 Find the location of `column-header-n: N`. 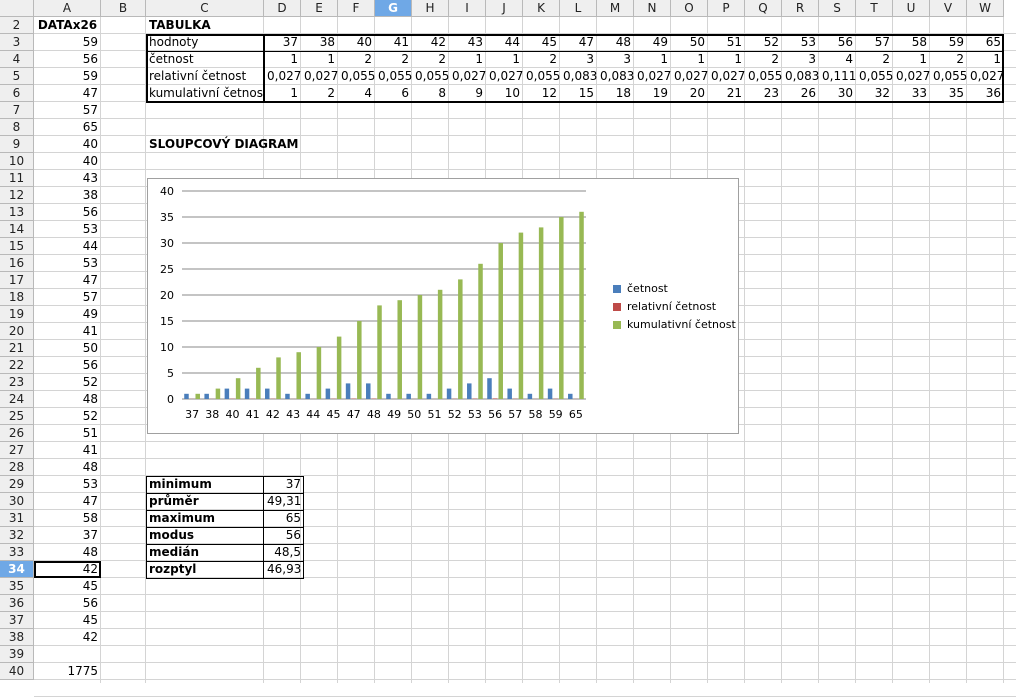

column-header-n: N is located at coordinates (652, 8).